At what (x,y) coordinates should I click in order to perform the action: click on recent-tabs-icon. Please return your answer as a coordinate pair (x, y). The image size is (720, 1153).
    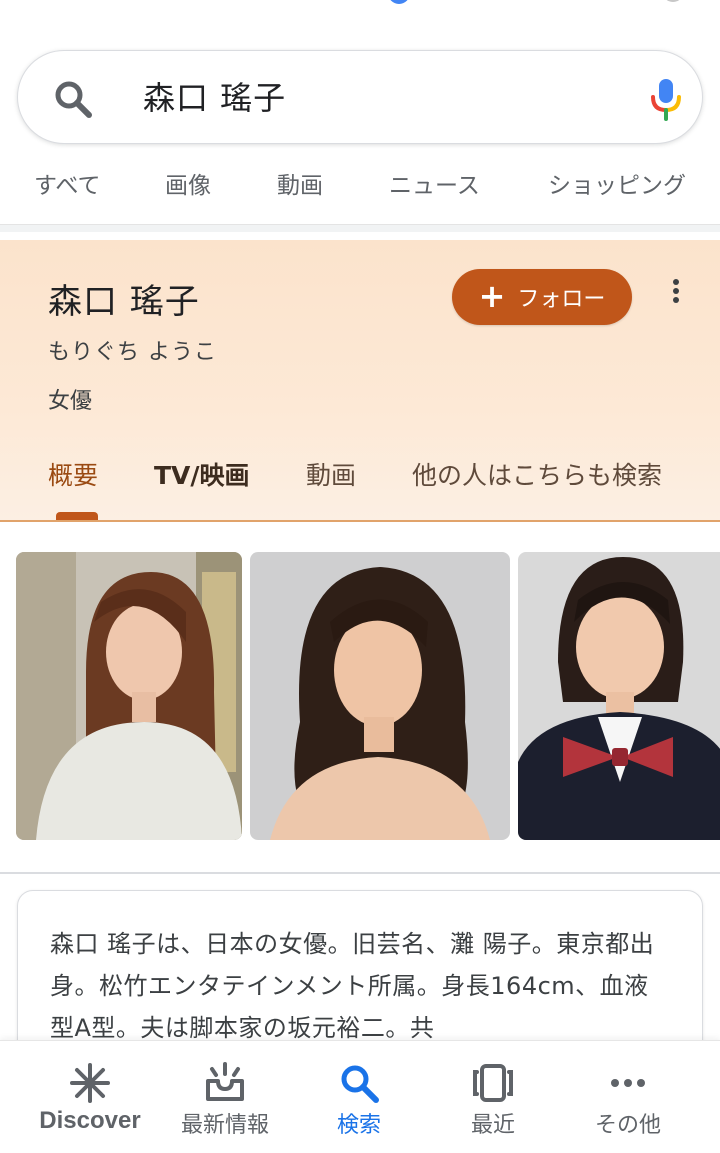
    Looking at the image, I should click on (493, 1083).